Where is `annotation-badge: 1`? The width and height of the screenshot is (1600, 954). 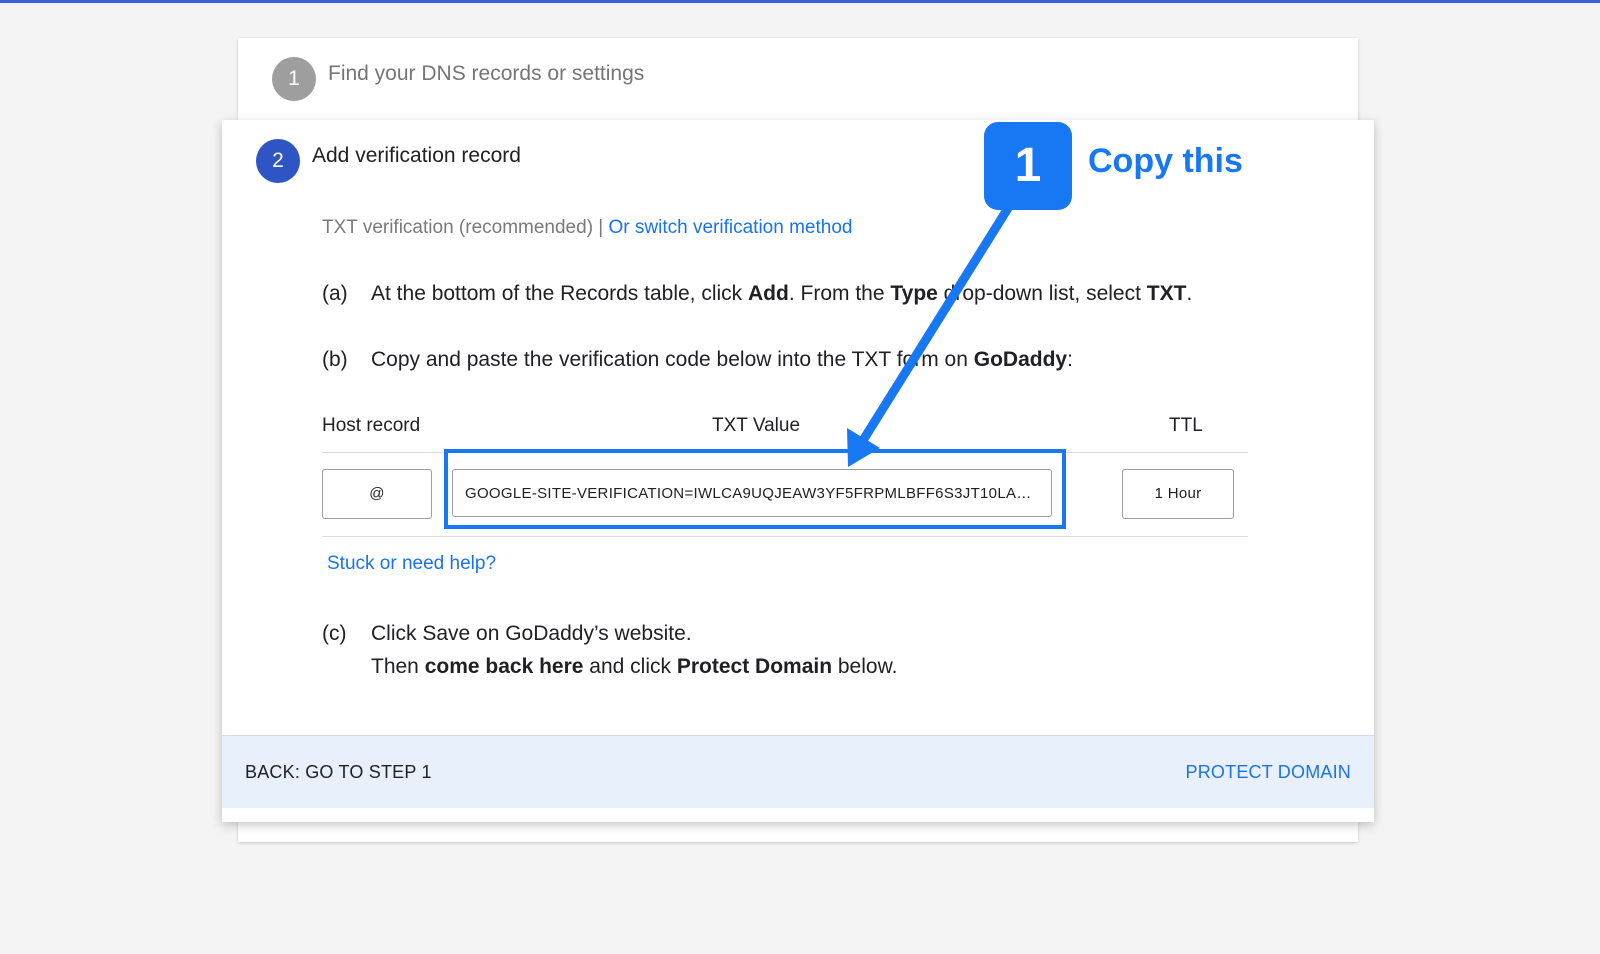
annotation-badge: 1 is located at coordinates (1028, 166).